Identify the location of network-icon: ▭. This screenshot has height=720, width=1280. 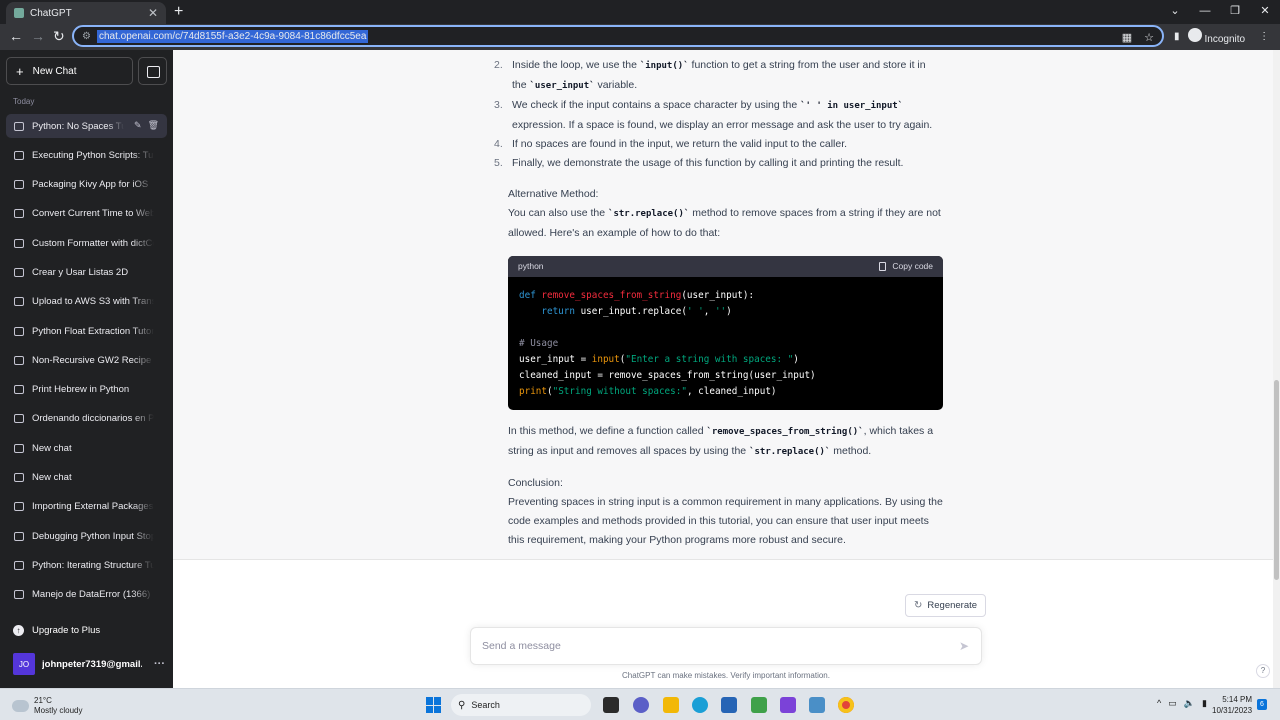
(1172, 703).